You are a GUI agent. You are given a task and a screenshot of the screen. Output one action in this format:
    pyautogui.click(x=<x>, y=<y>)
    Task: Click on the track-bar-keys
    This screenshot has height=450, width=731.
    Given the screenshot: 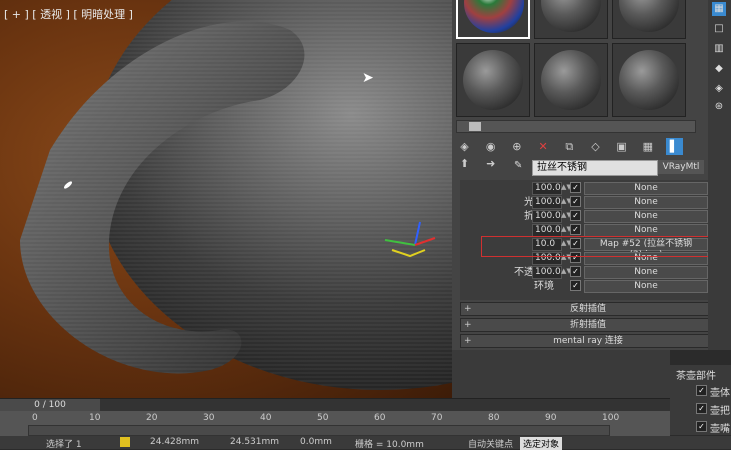 What is the action you would take?
    pyautogui.click(x=319, y=430)
    